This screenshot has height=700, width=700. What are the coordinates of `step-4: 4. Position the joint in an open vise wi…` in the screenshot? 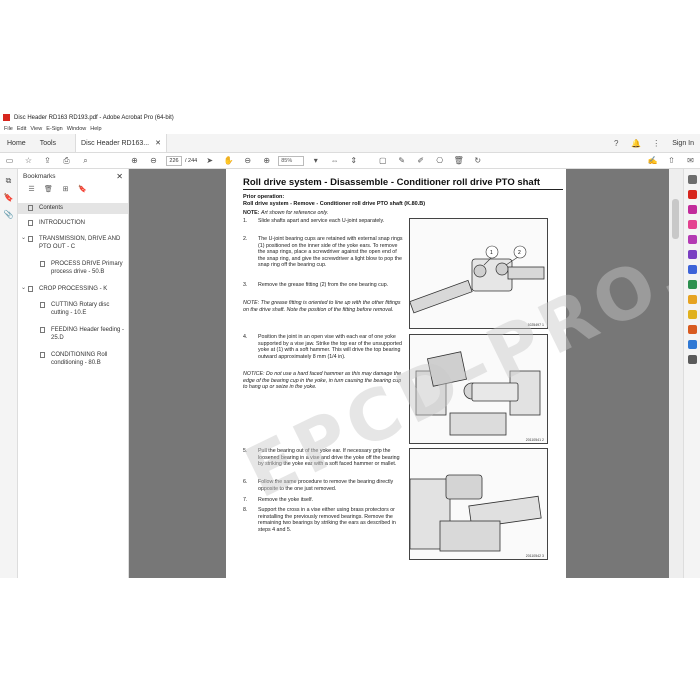 It's located at (322, 347).